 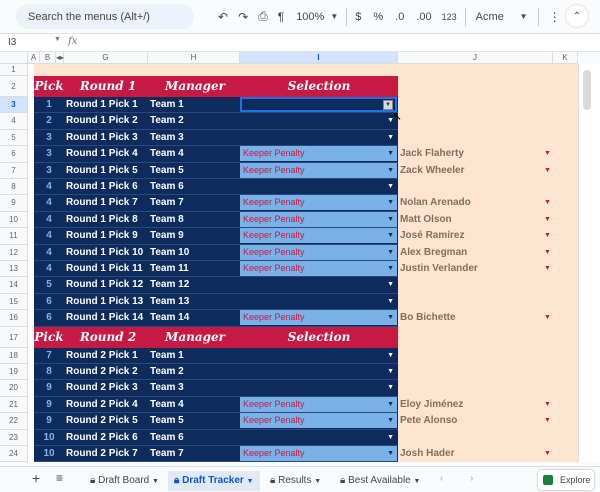 What do you see at coordinates (14, 437) in the screenshot?
I see `row-header: 23` at bounding box center [14, 437].